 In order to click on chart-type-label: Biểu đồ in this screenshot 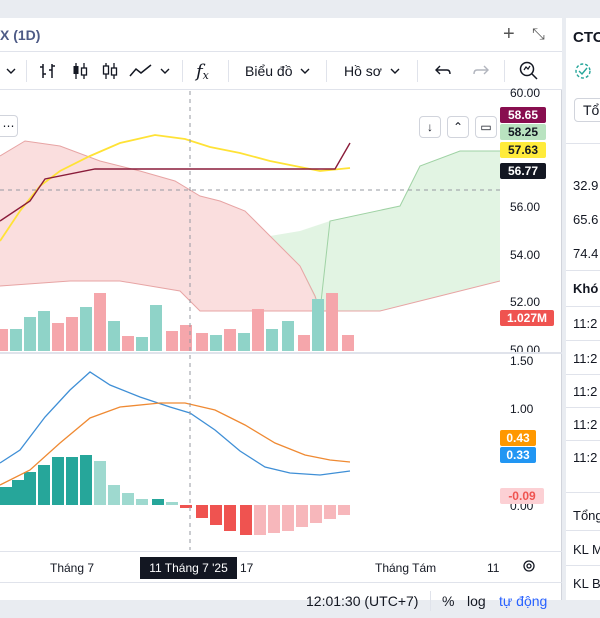, I will do `click(269, 71)`.